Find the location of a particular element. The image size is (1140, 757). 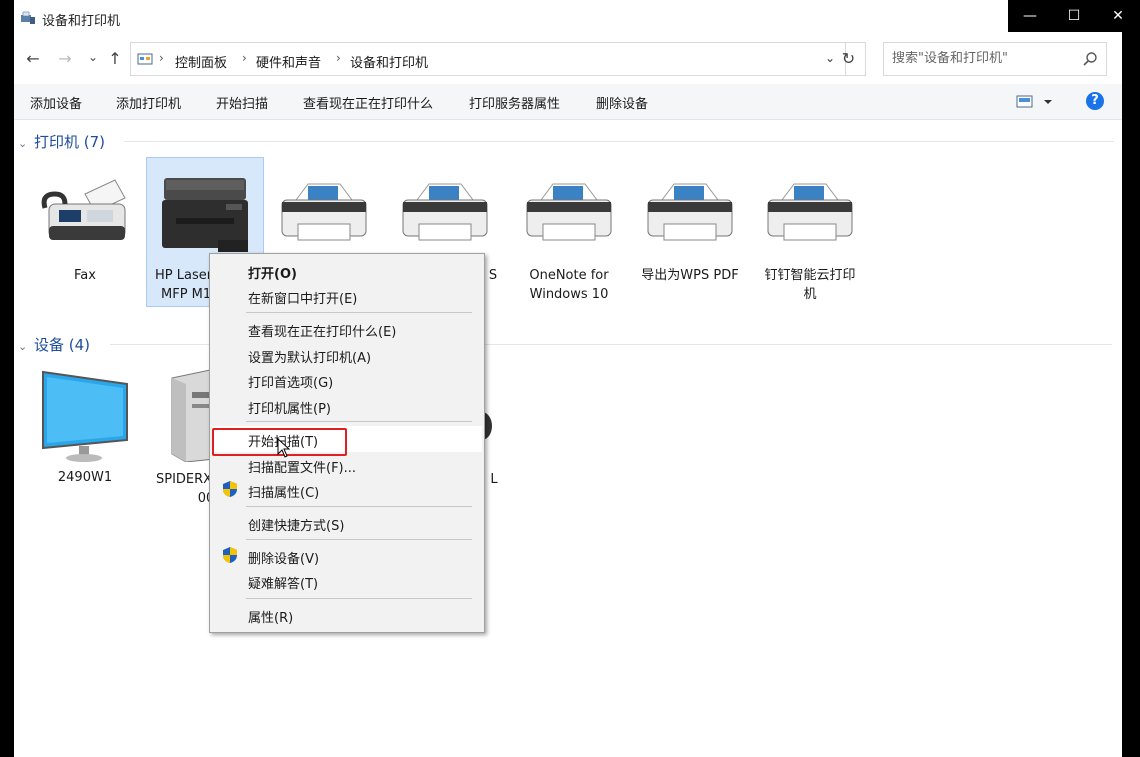

menu-item-troubleshoot: 疑难解答(T) is located at coordinates (283, 582).